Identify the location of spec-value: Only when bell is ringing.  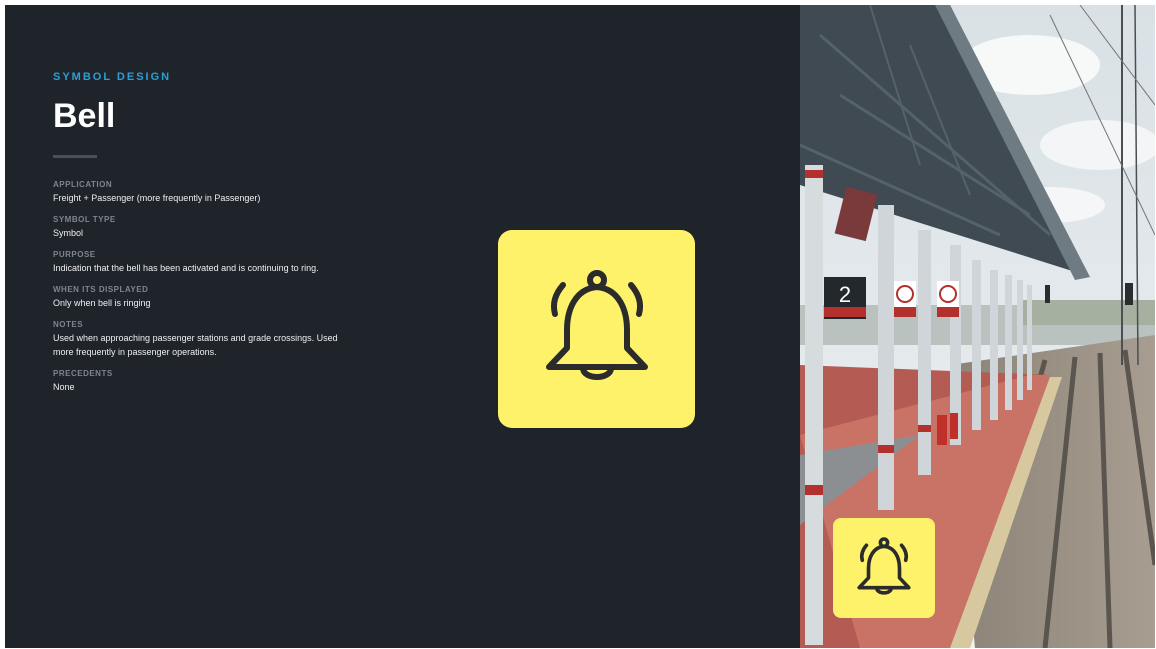
(102, 303).